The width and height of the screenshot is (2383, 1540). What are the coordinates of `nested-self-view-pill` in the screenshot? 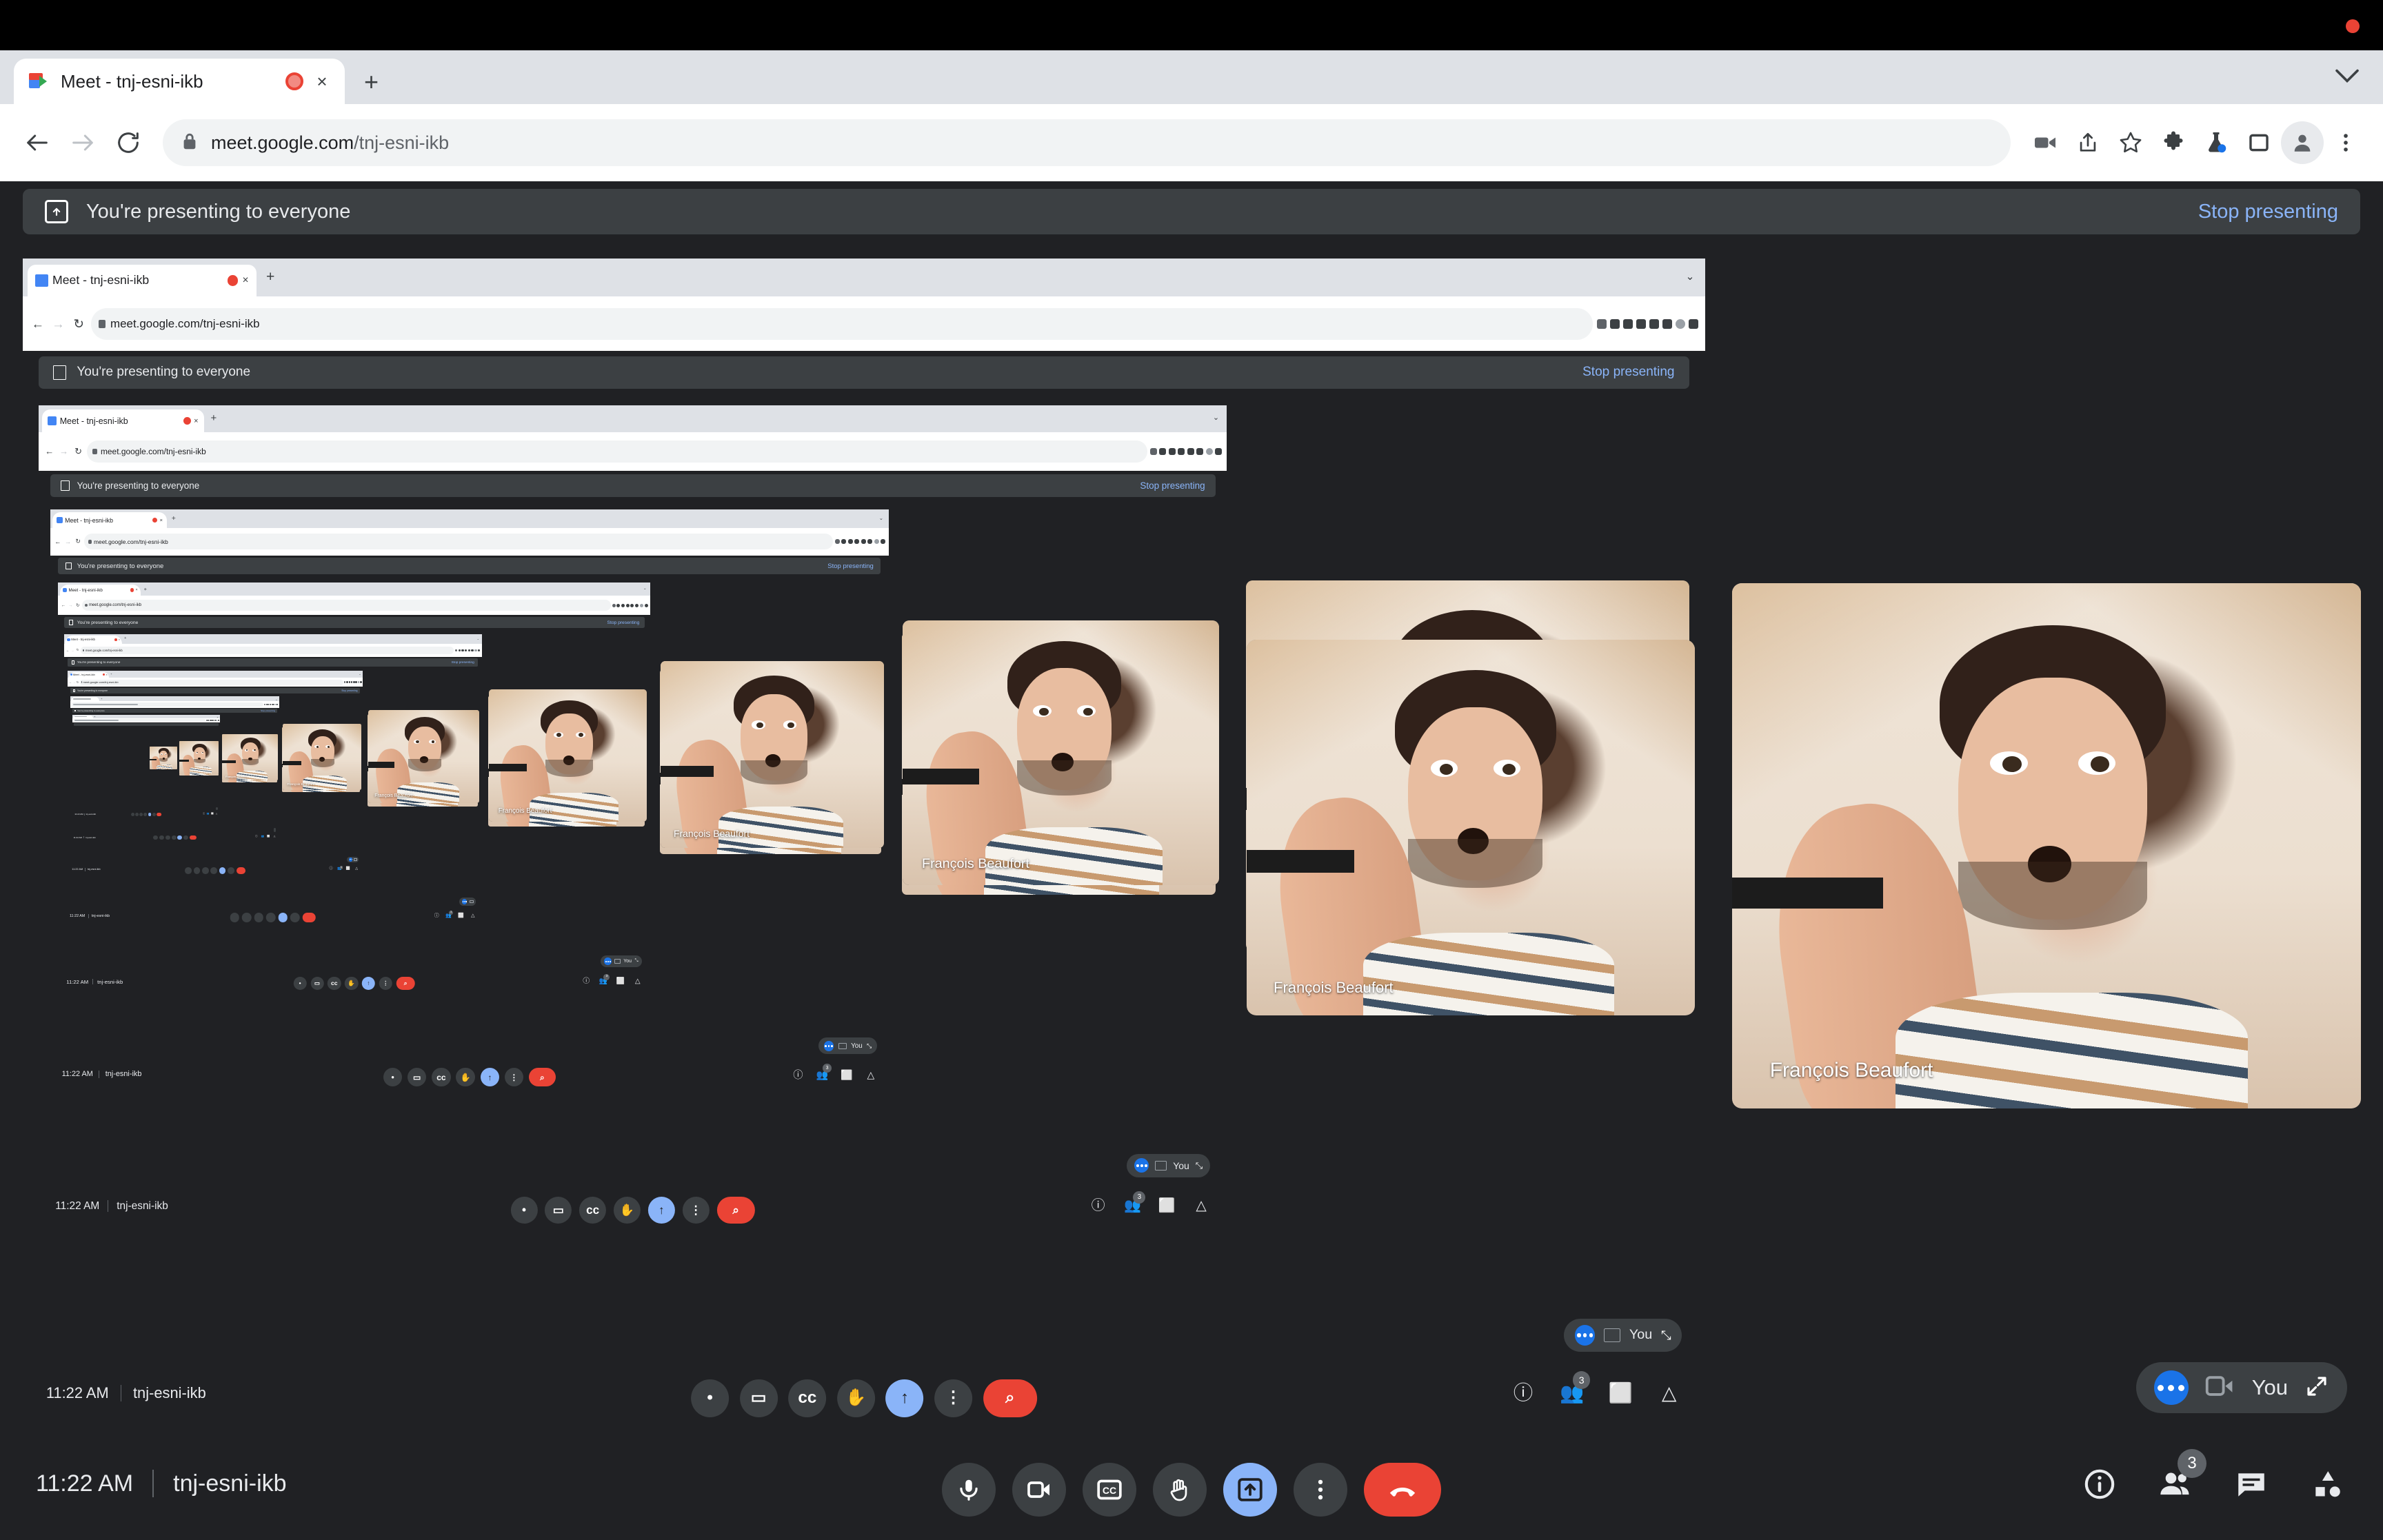 It's located at (216, 809).